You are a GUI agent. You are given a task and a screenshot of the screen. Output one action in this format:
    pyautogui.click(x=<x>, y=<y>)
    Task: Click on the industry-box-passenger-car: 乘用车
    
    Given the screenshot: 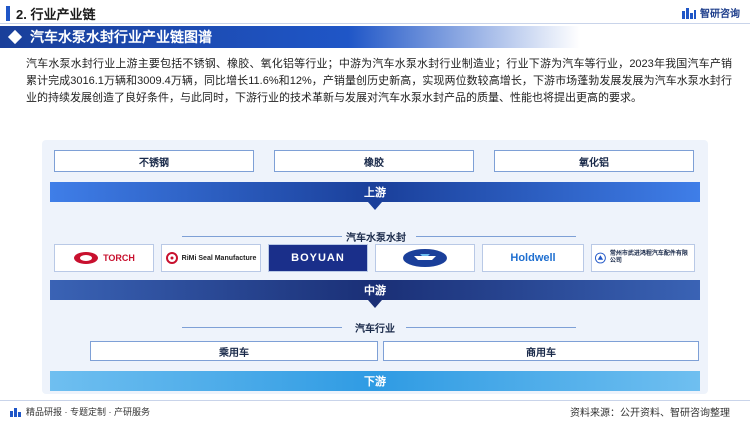 What is the action you would take?
    pyautogui.click(x=234, y=351)
    